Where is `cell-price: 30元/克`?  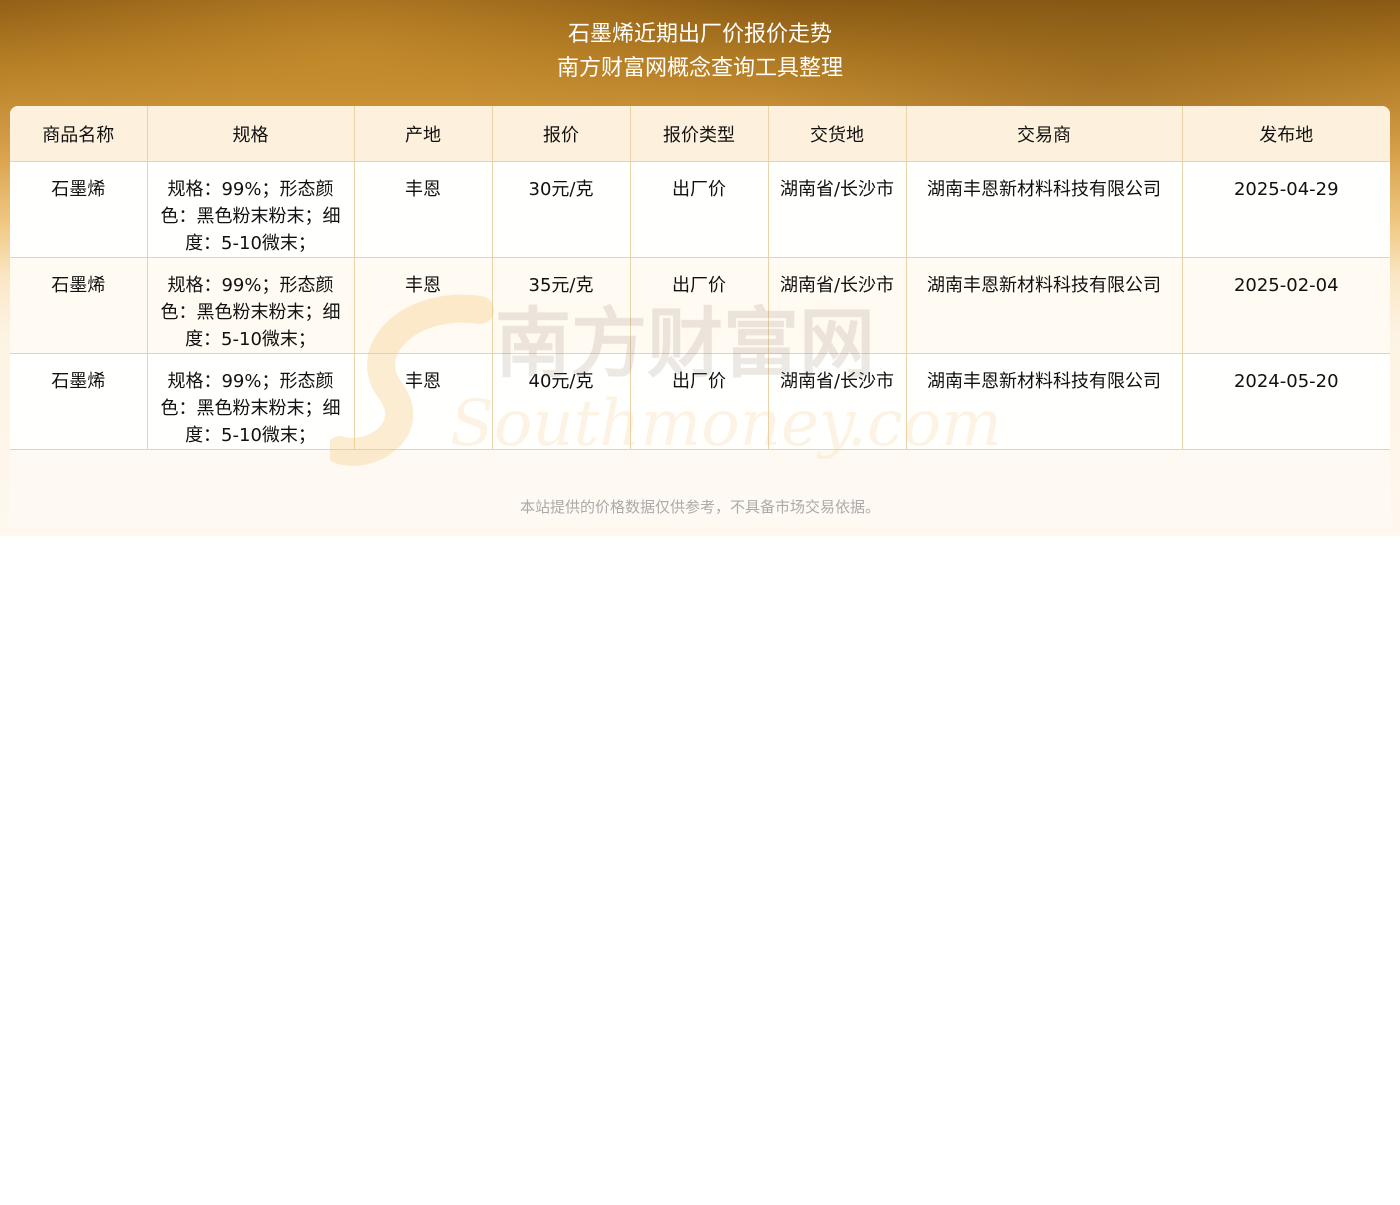 cell-price: 30元/克 is located at coordinates (561, 209).